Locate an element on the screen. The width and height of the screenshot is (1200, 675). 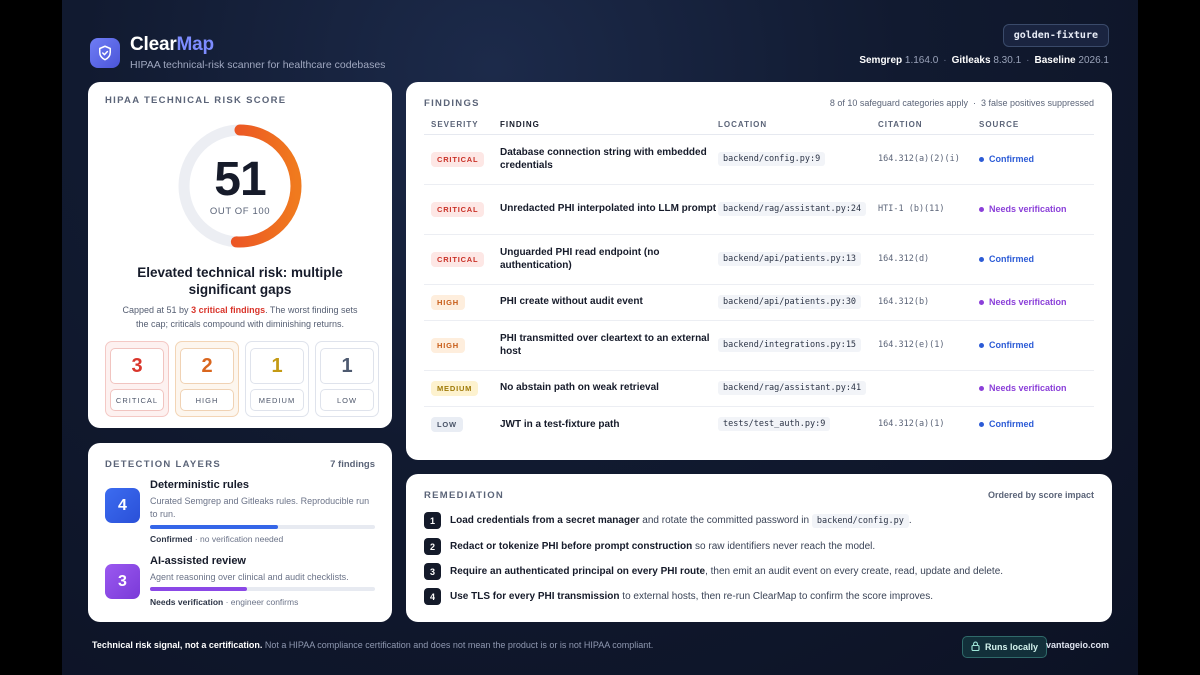
site-link: vantageio.com is located at coordinates (1077, 645).